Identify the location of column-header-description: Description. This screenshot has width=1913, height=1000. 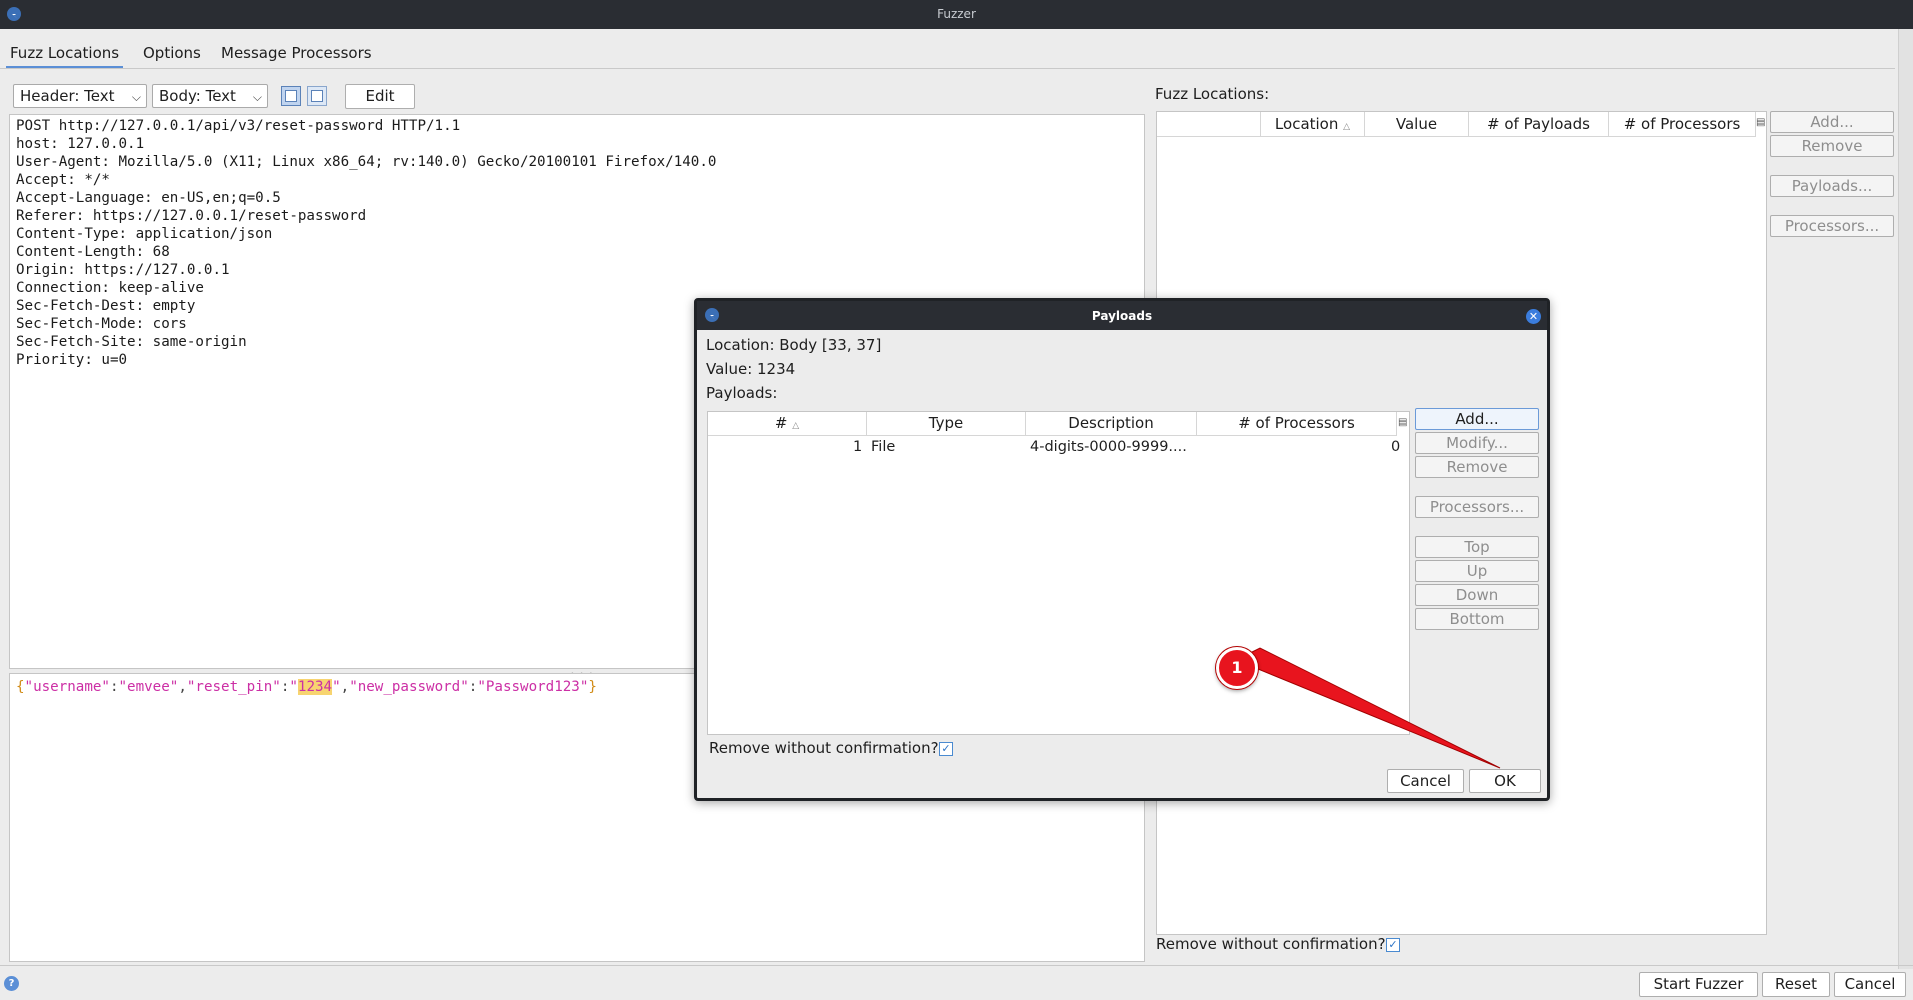
(1111, 424).